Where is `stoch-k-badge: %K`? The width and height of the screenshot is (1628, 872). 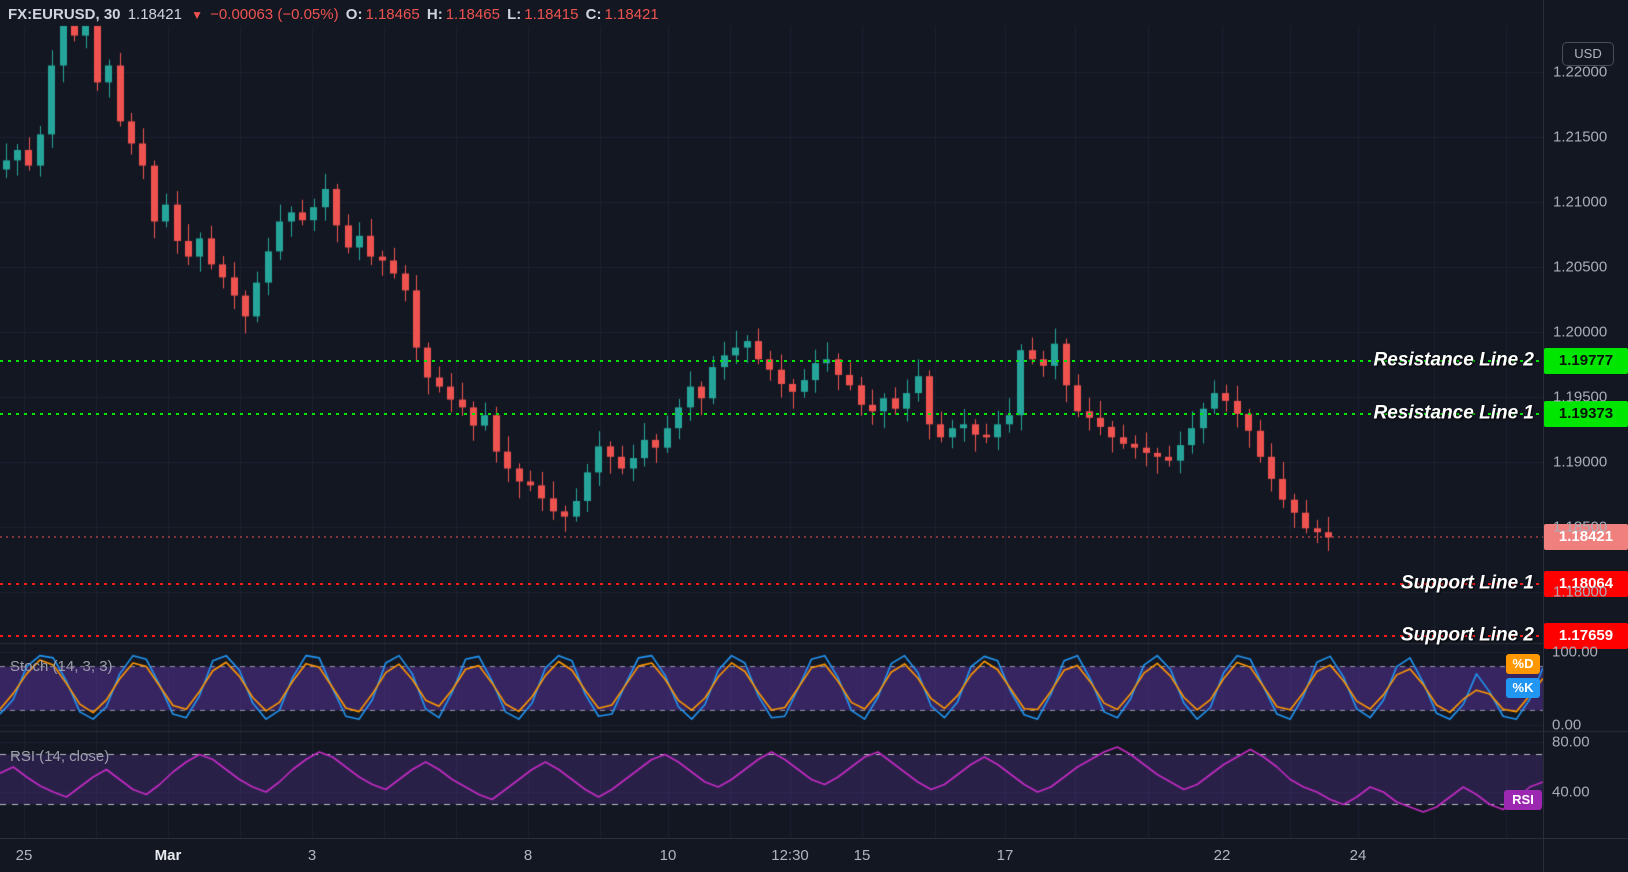
stoch-k-badge: %K is located at coordinates (1523, 688).